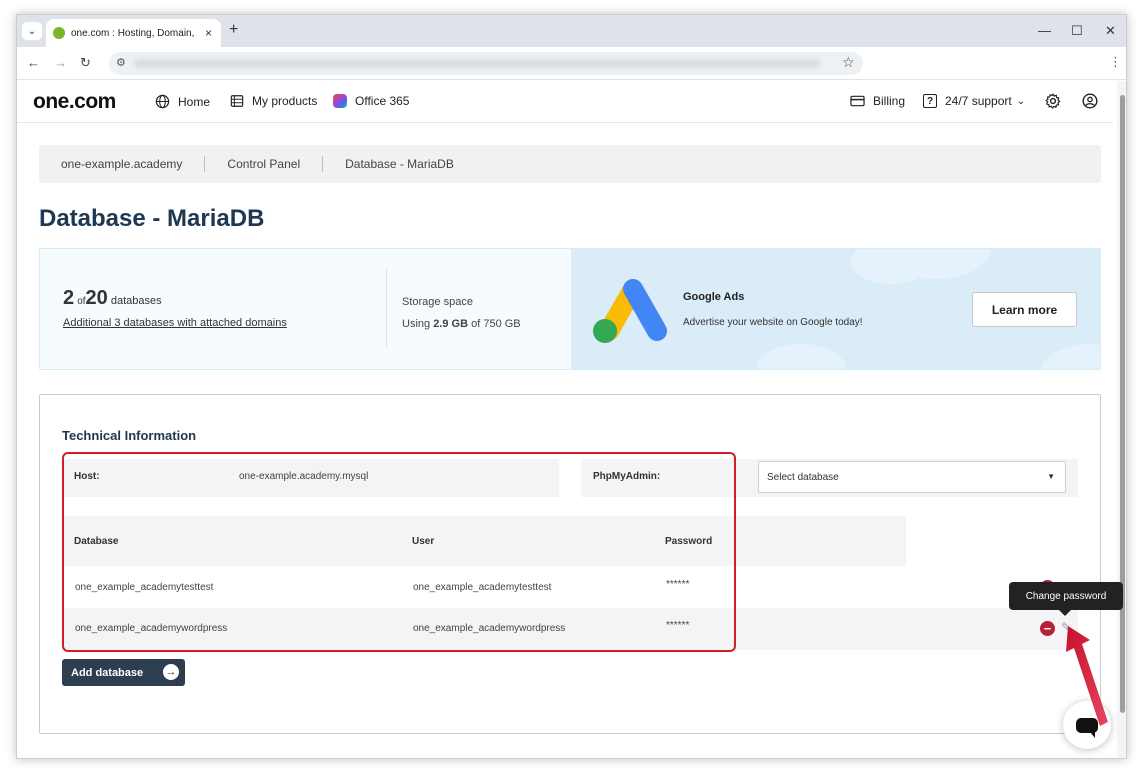  What do you see at coordinates (1122, 404) in the screenshot?
I see `scrollbar-thumb` at bounding box center [1122, 404].